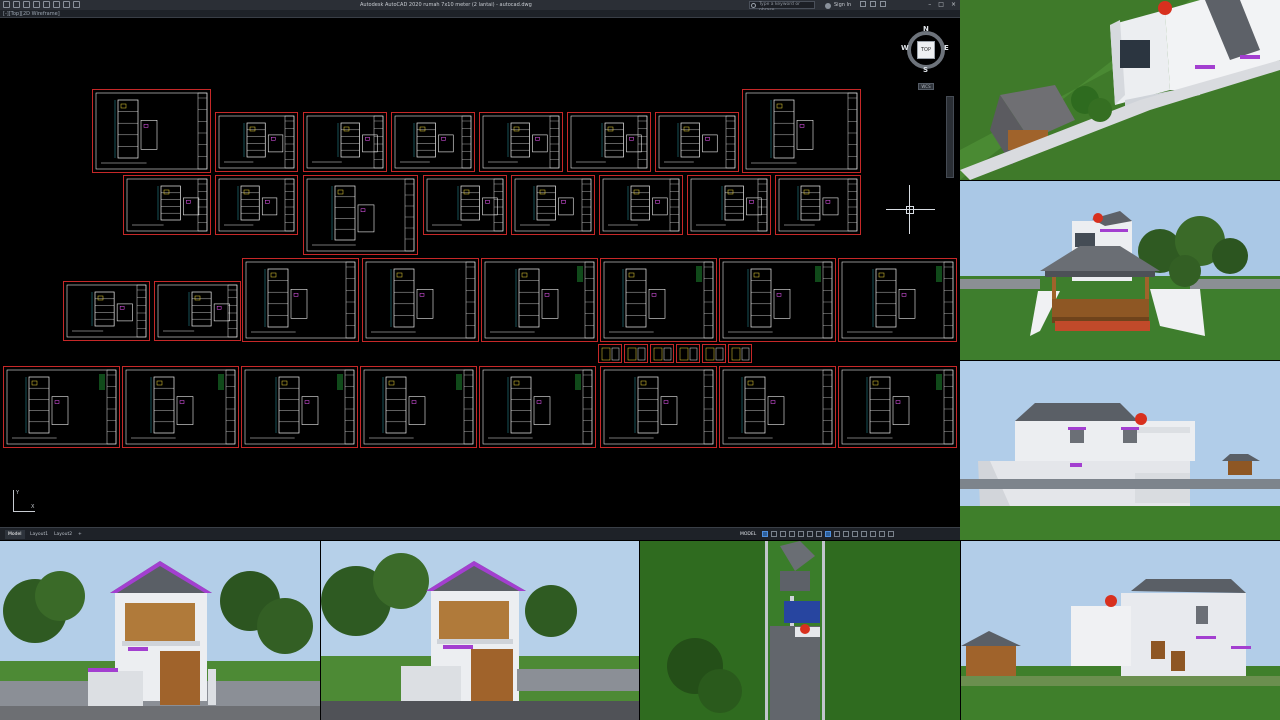 The height and width of the screenshot is (720, 1280). I want to click on exchange-icon, so click(863, 4).